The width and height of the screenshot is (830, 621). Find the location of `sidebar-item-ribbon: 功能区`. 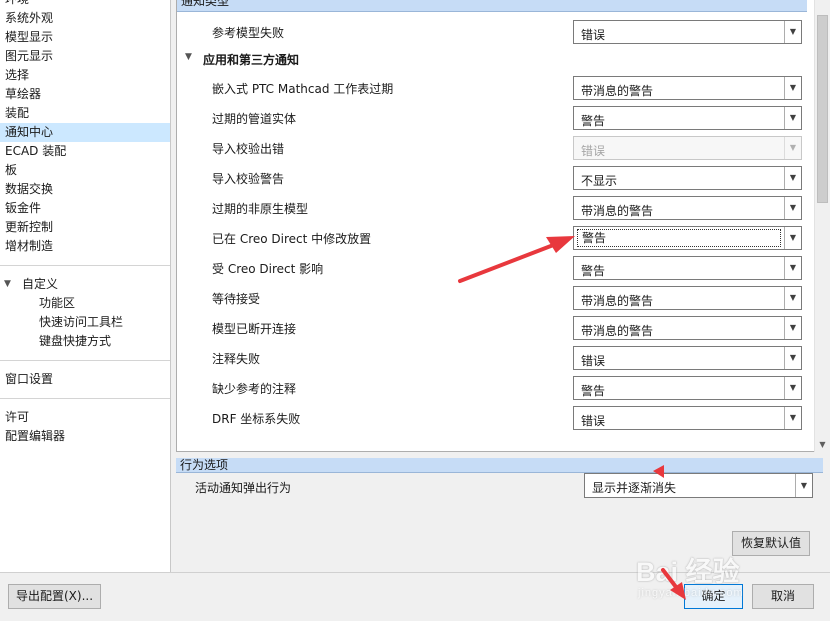

sidebar-item-ribbon: 功能区 is located at coordinates (85, 303).